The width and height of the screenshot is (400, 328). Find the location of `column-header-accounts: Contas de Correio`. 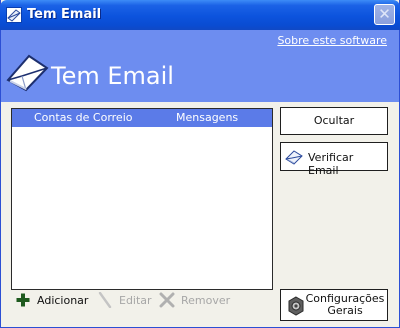

column-header-accounts: Contas de Correio is located at coordinates (83, 117).